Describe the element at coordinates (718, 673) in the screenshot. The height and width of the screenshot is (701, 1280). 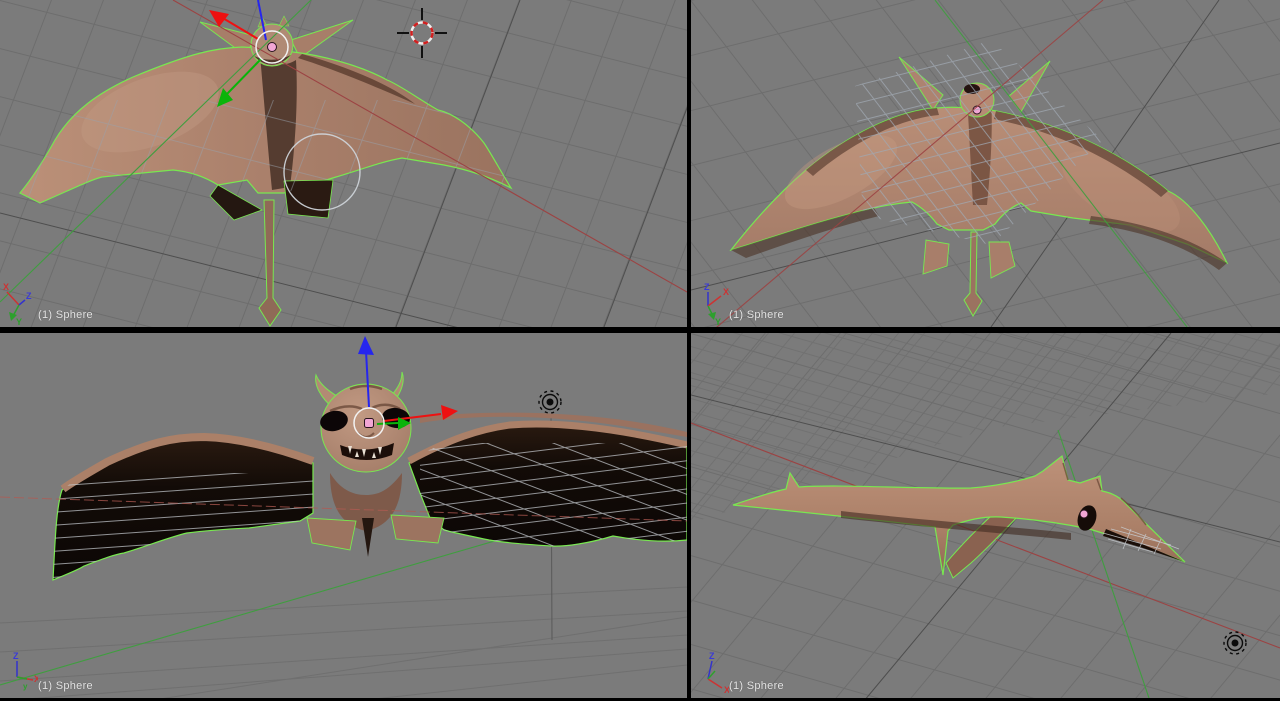
I see `axis-gizmo: Z X` at that location.